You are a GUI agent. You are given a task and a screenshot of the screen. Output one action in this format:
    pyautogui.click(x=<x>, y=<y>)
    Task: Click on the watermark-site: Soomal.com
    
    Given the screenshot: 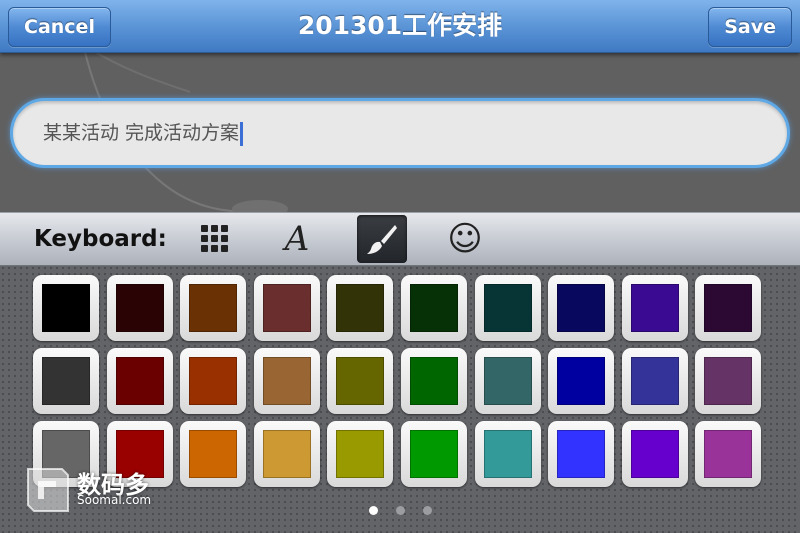 What is the action you would take?
    pyautogui.click(x=114, y=500)
    